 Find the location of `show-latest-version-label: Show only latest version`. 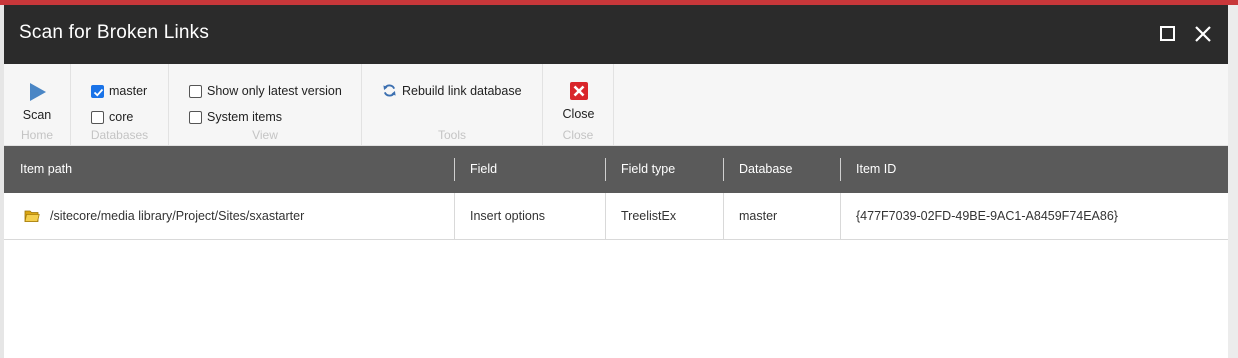

show-latest-version-label: Show only latest version is located at coordinates (274, 91).